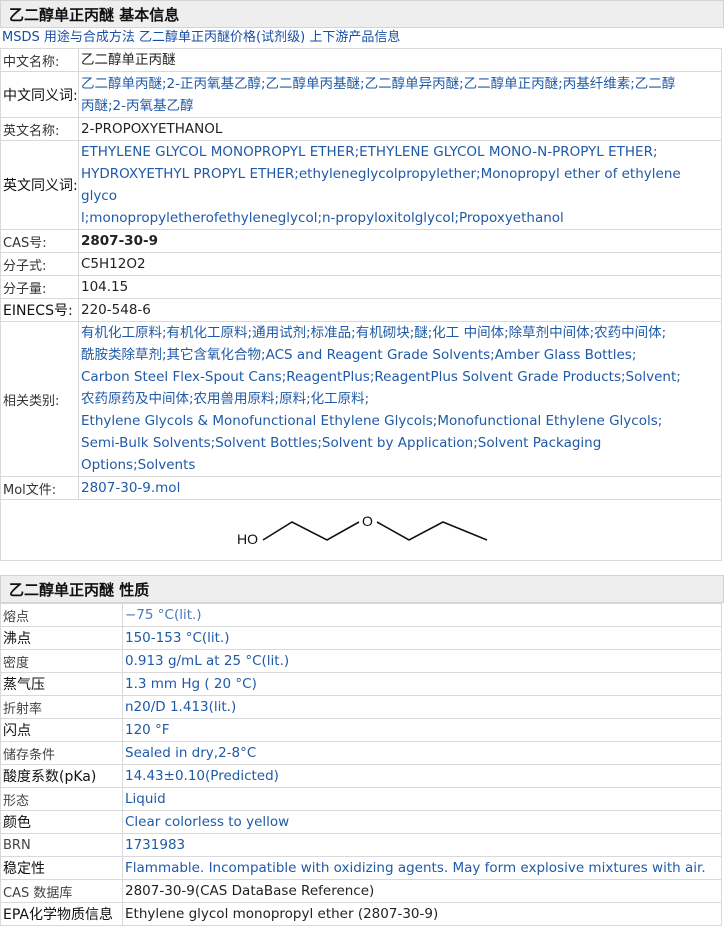  I want to click on property-label: 闪点, so click(61, 730).